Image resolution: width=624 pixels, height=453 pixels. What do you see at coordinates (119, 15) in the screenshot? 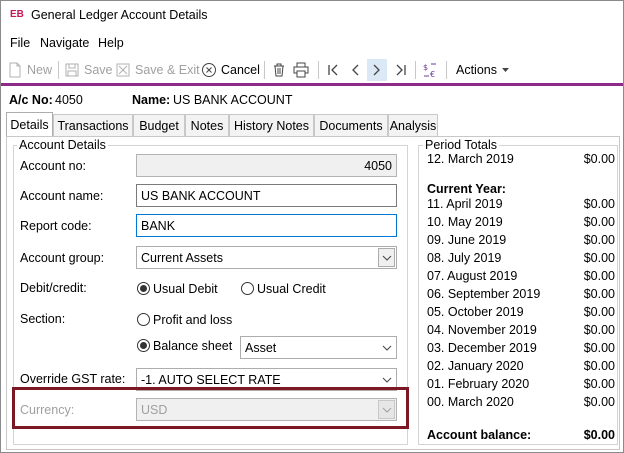
I see `window-title: General Ledger Account Details` at bounding box center [119, 15].